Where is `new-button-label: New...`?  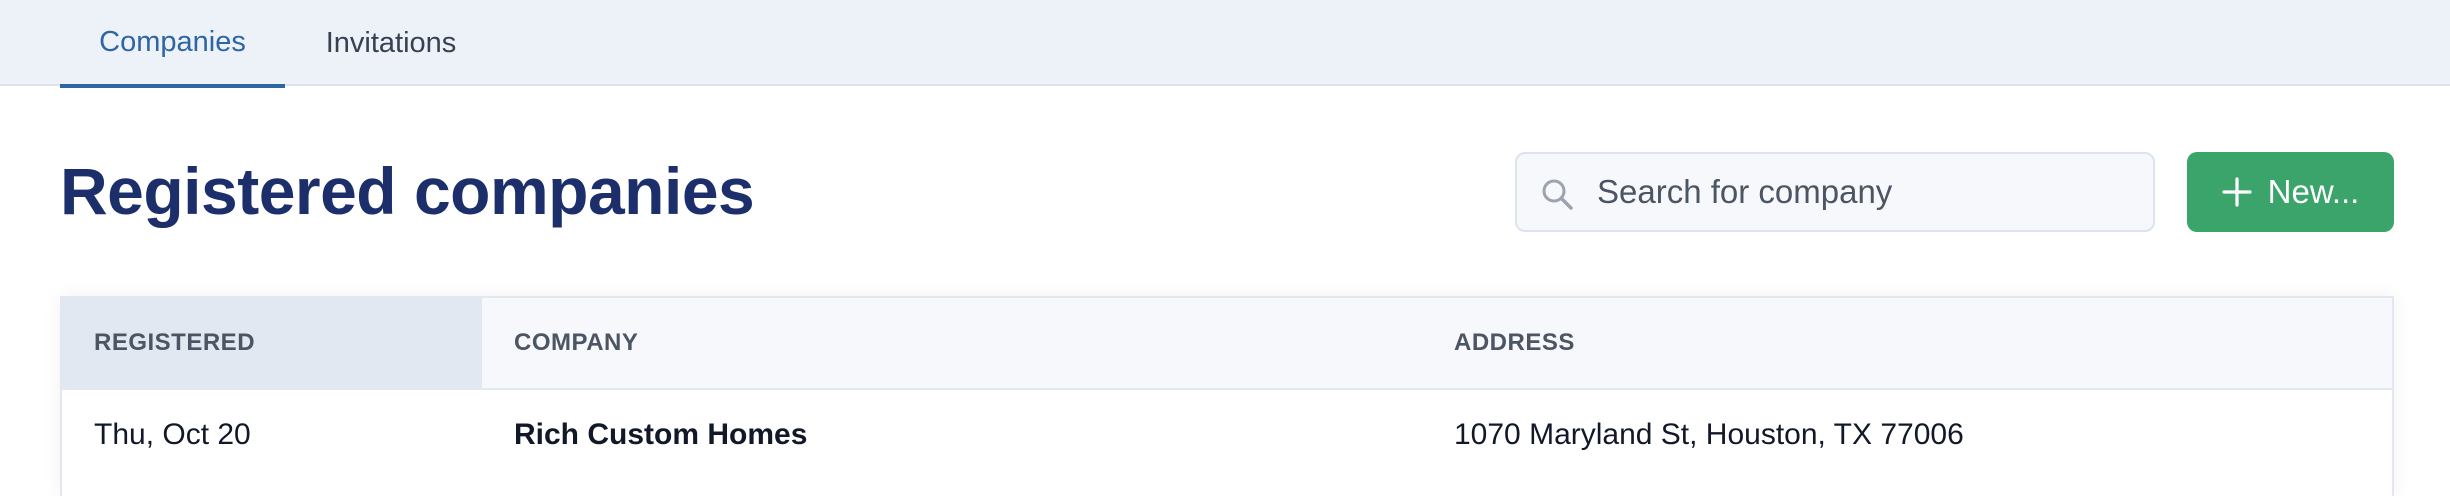 new-button-label: New... is located at coordinates (2313, 191).